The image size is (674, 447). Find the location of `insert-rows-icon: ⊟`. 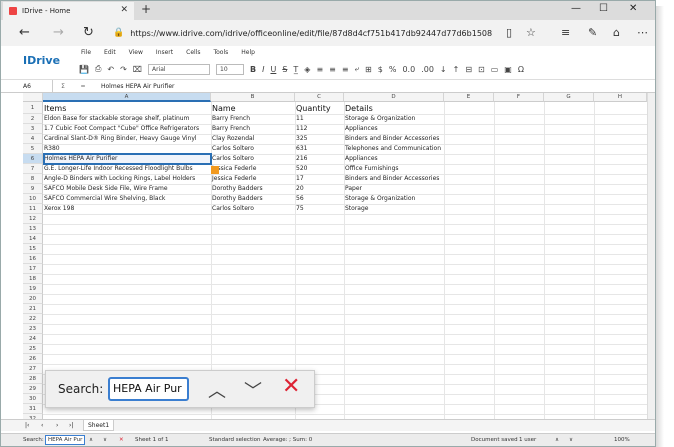

insert-rows-icon: ⊟ is located at coordinates (468, 69).